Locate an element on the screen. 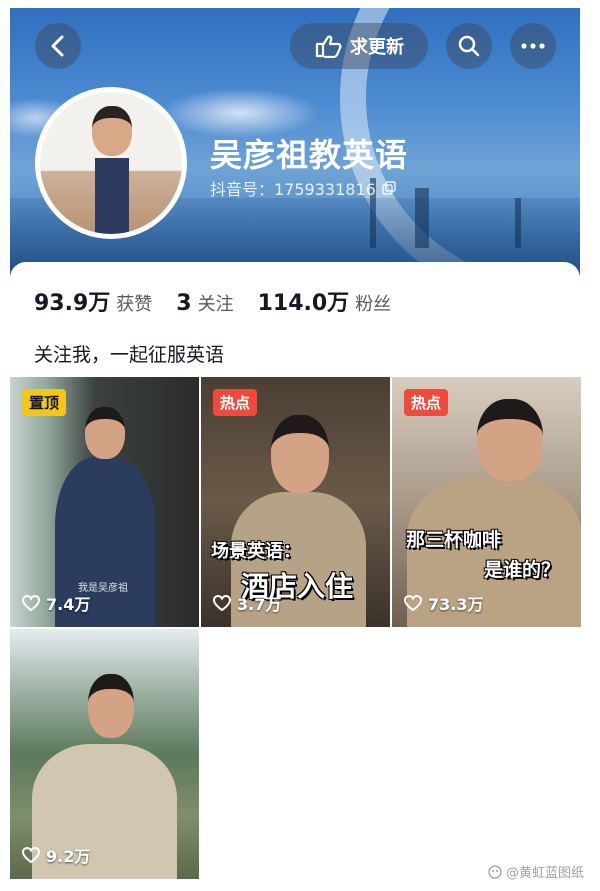  video-likes-count: 3.7万 is located at coordinates (259, 604).